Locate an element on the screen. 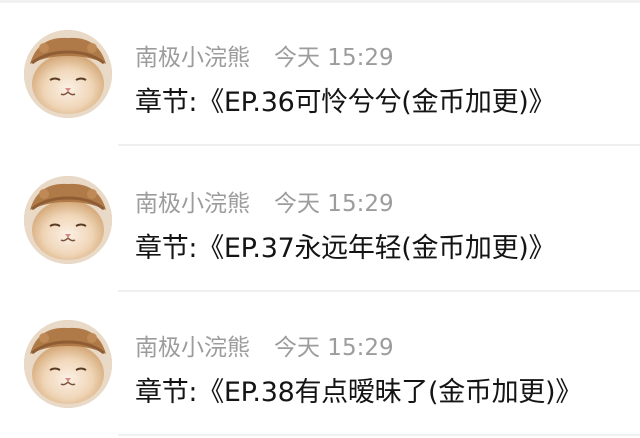 Image resolution: width=640 pixels, height=438 pixels. message-text: 章节:《EP.37永远年轻(金币加更)》 is located at coordinates (345, 245).